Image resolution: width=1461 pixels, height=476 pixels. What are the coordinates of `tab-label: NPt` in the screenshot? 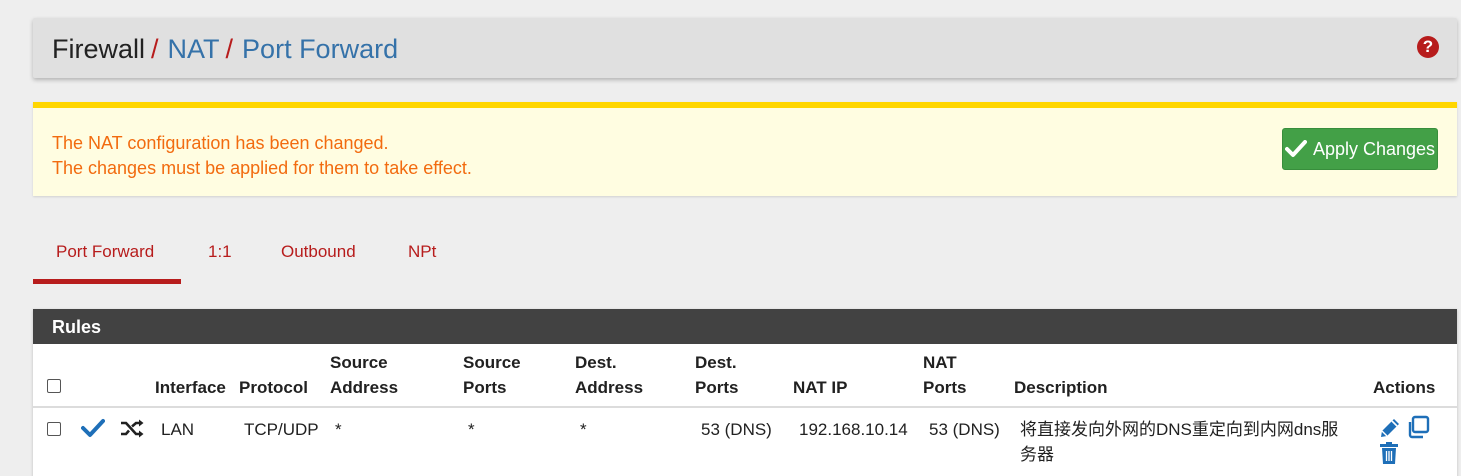 It's located at (422, 251).